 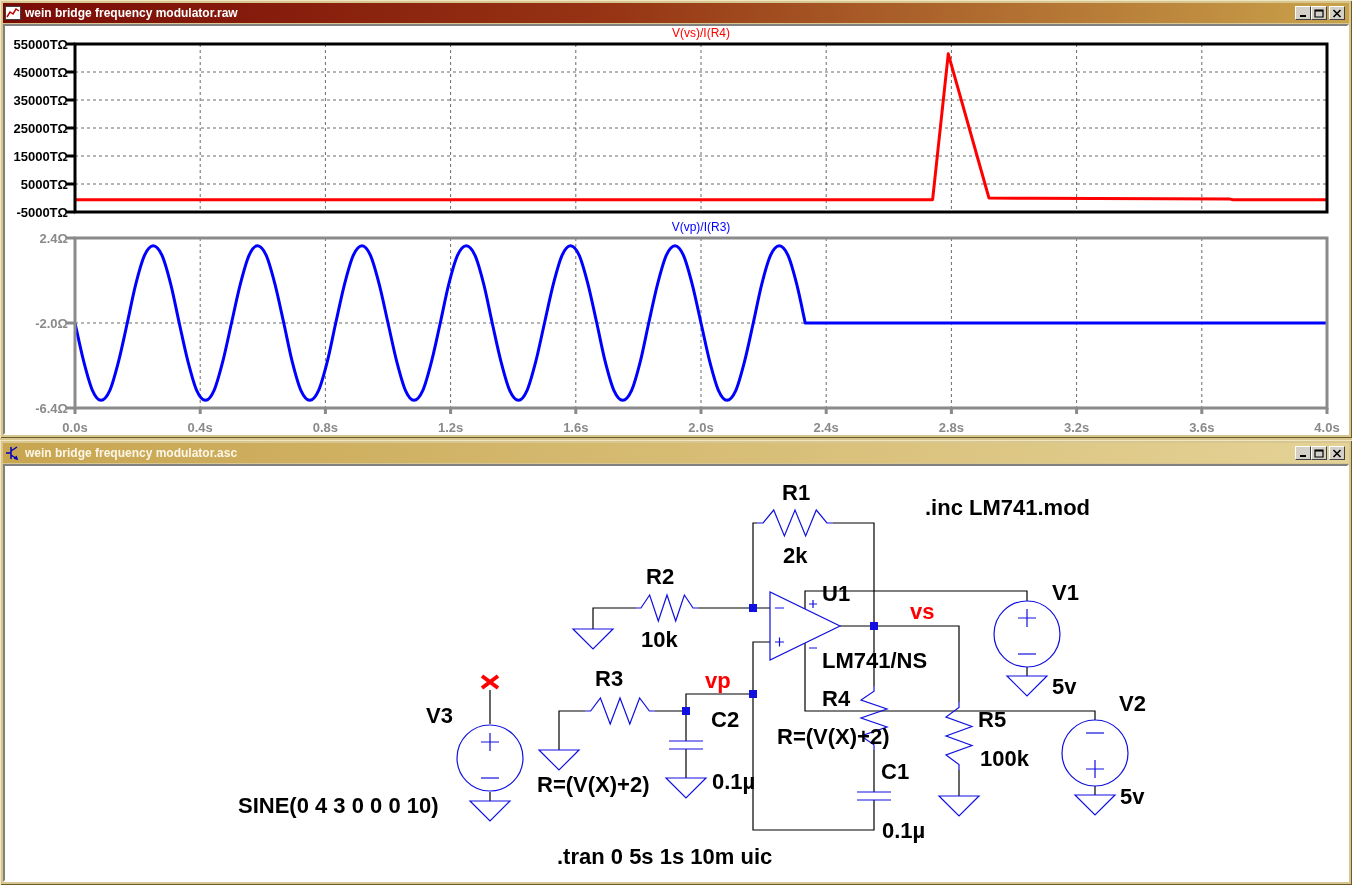 What do you see at coordinates (450, 426) in the screenshot?
I see `axis-tick-label: 1.2s` at bounding box center [450, 426].